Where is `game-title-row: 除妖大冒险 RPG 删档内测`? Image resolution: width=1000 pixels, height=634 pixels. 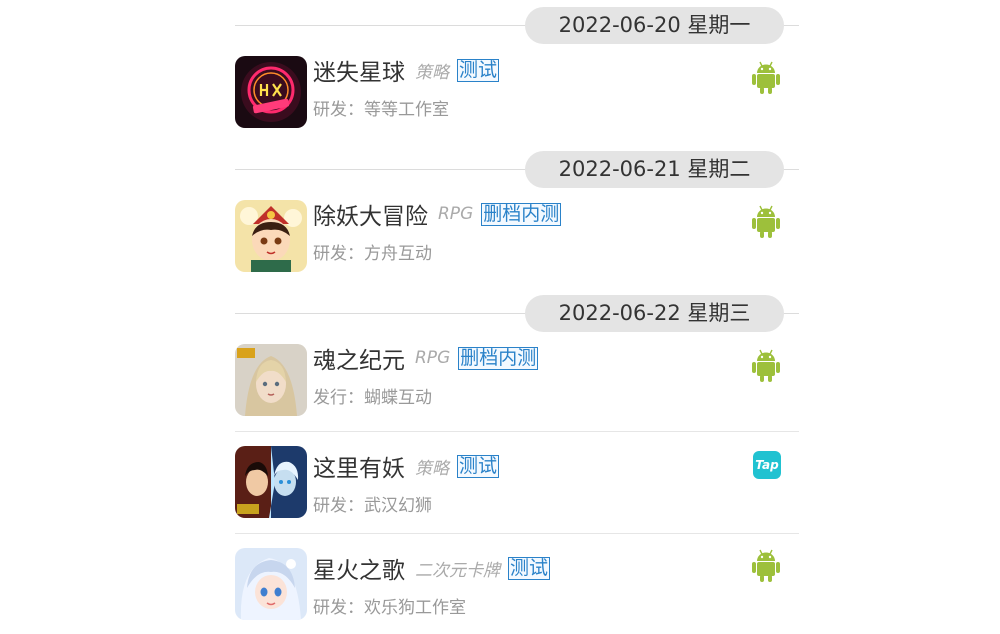
game-title-row: 除妖大冒险 RPG 删档内测 is located at coordinates (437, 214).